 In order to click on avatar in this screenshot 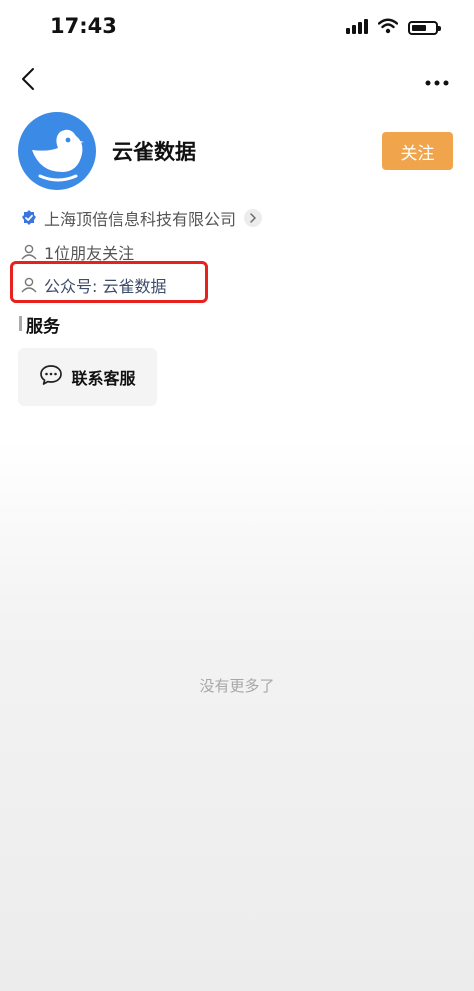, I will do `click(57, 151)`.